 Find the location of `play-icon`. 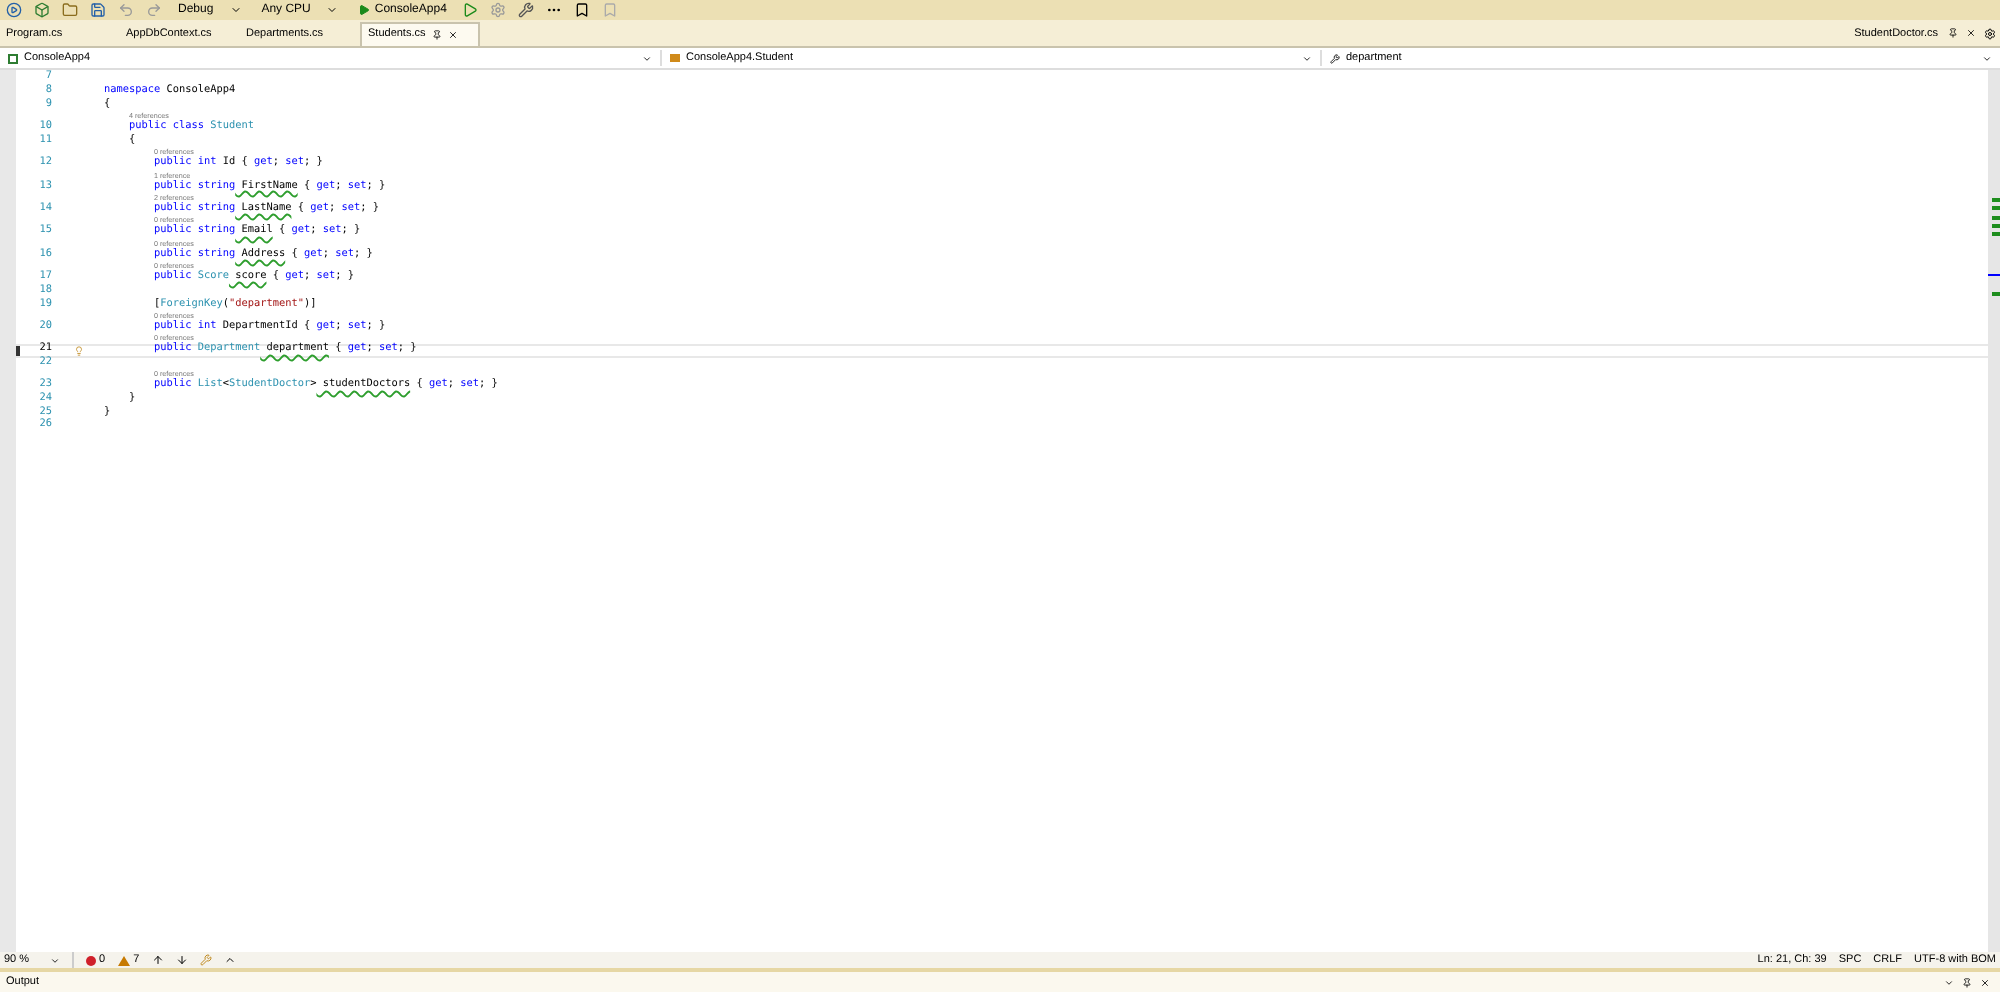

play-icon is located at coordinates (364, 10).